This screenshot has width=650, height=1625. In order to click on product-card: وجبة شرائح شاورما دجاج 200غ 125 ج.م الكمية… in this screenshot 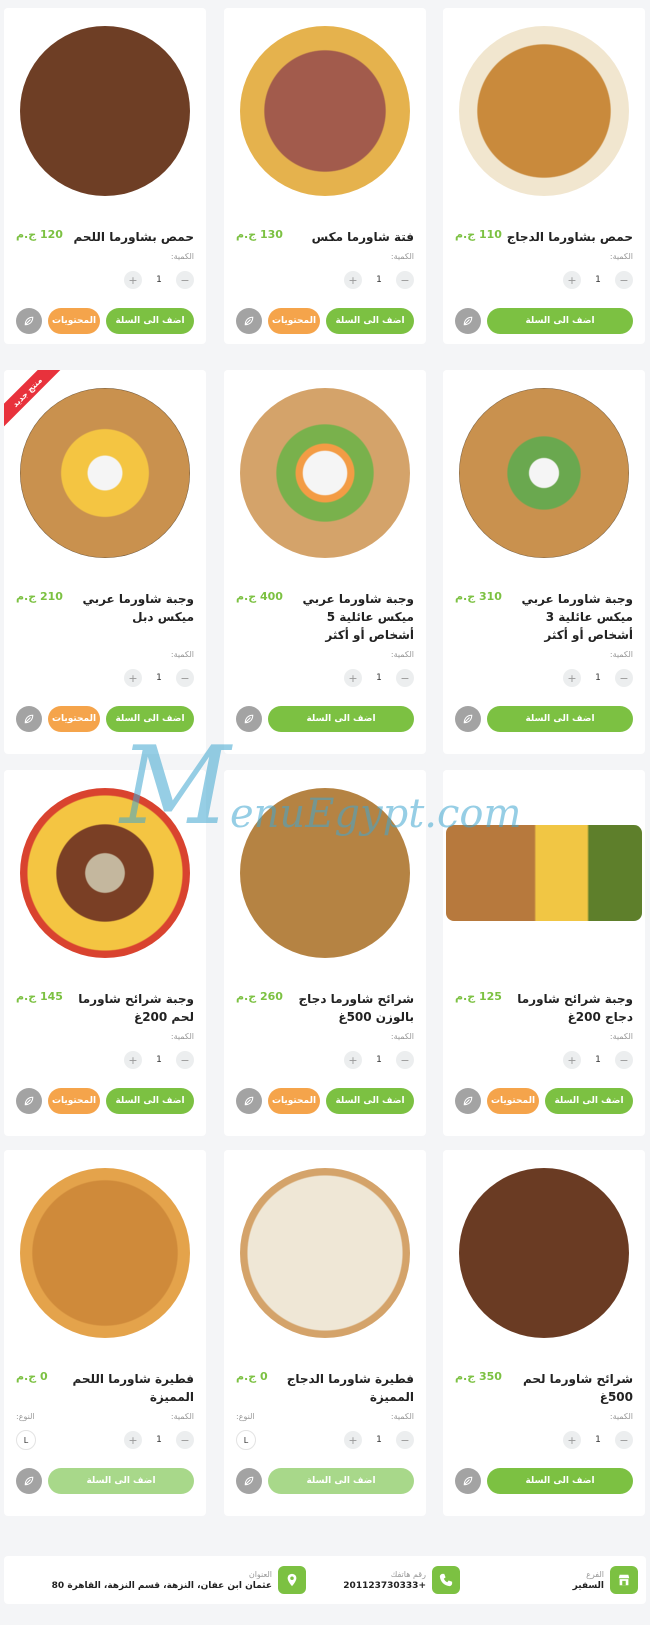, I will do `click(544, 953)`.